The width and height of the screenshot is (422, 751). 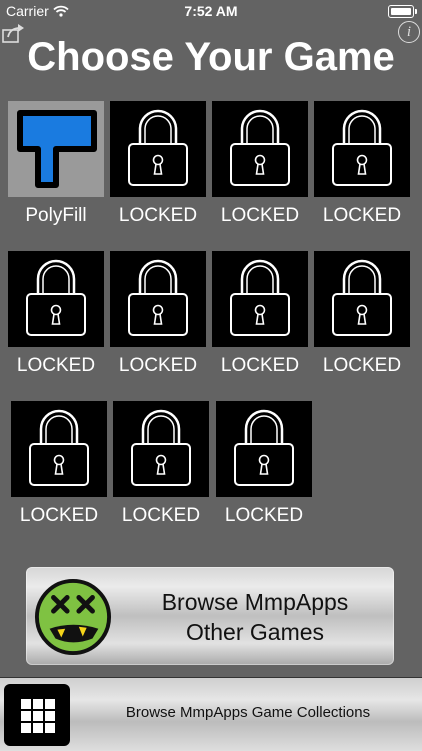 I want to click on status-bar: Carrier 7:52 AM, so click(x=211, y=11).